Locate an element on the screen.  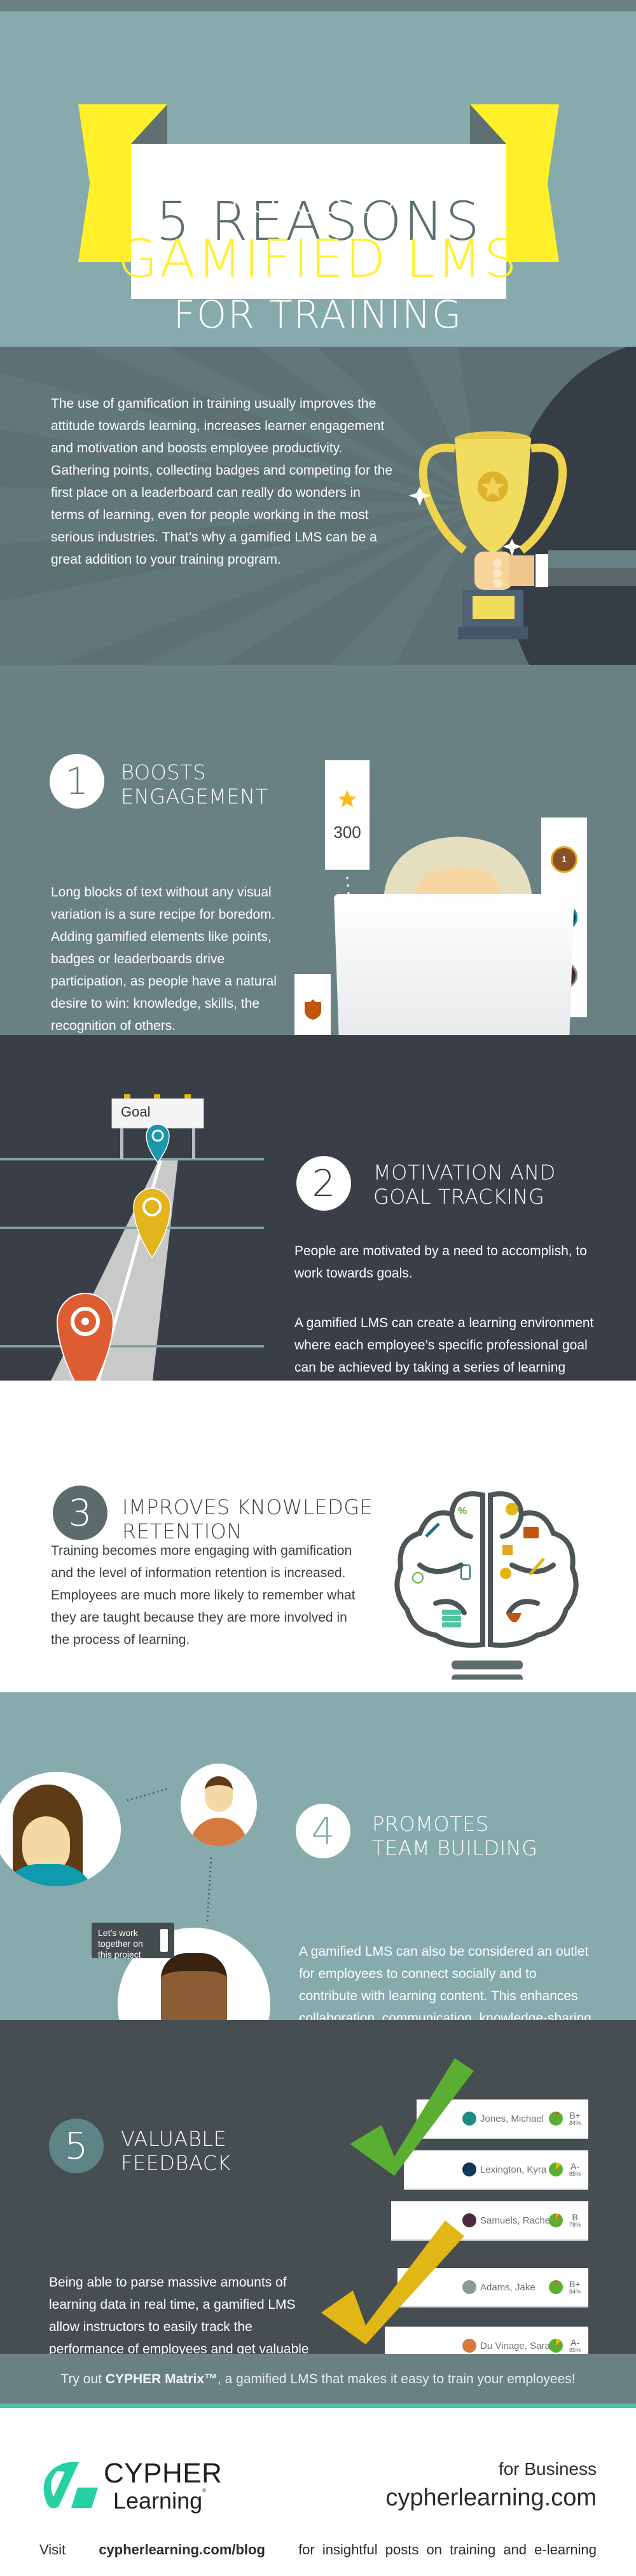
grade-row: Du Vinage, Sarah A- 85% is located at coordinates (486, 2340).